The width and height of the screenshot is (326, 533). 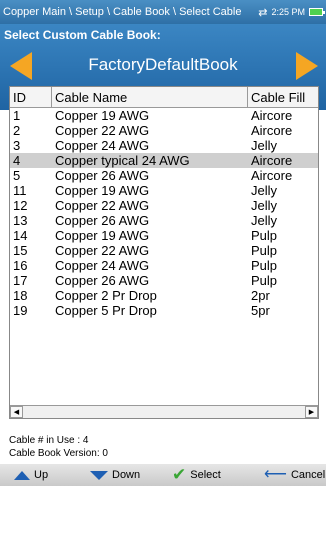 I want to click on cancel-button: ⟵ Cancel, so click(x=294, y=475).